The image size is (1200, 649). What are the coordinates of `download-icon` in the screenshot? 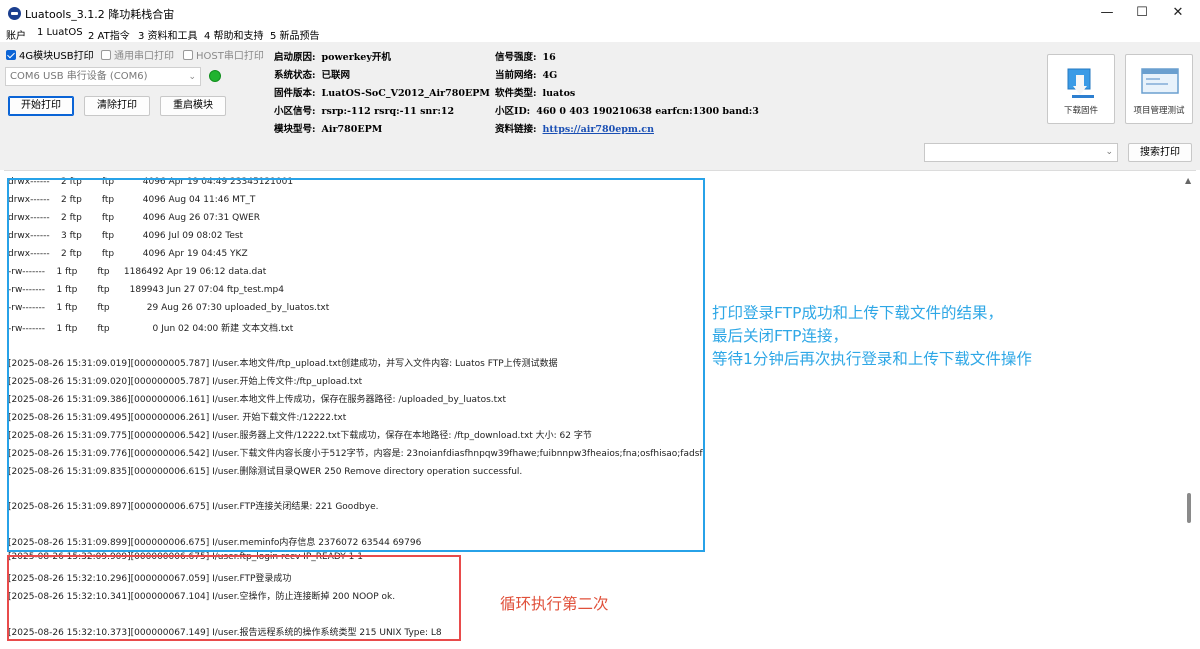 It's located at (1080, 83).